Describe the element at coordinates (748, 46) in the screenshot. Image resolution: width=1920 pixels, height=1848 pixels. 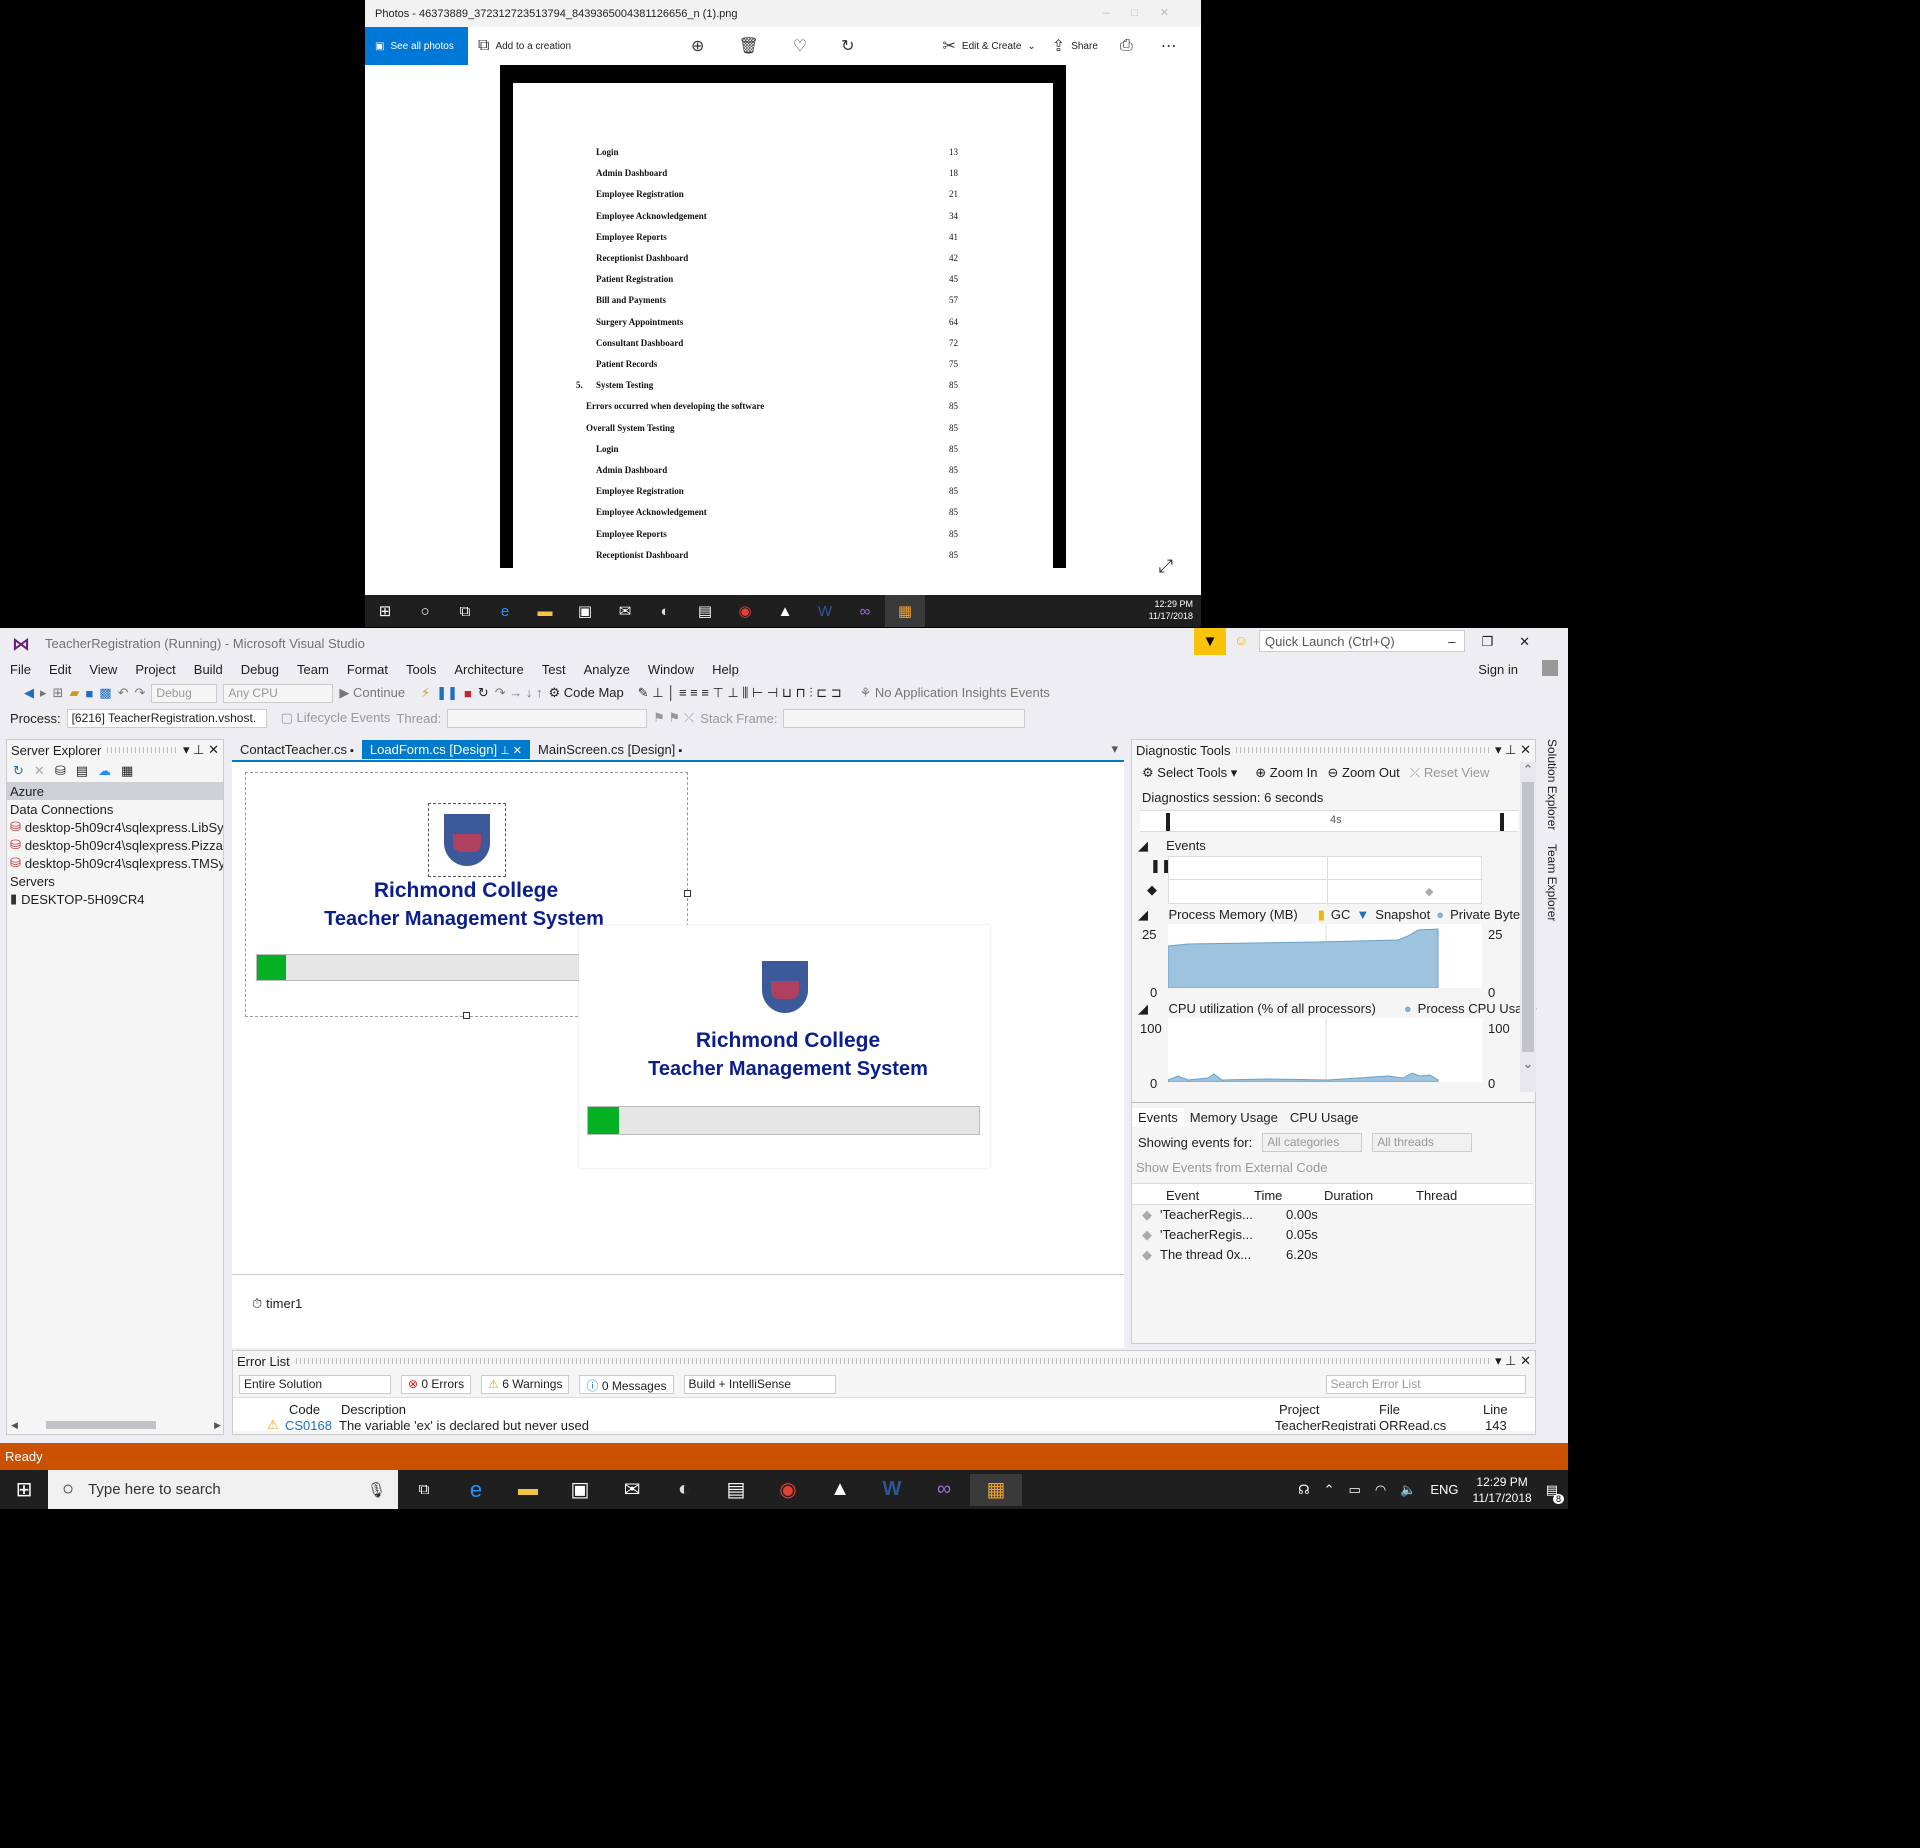
I see `delete-button: 🗑` at that location.